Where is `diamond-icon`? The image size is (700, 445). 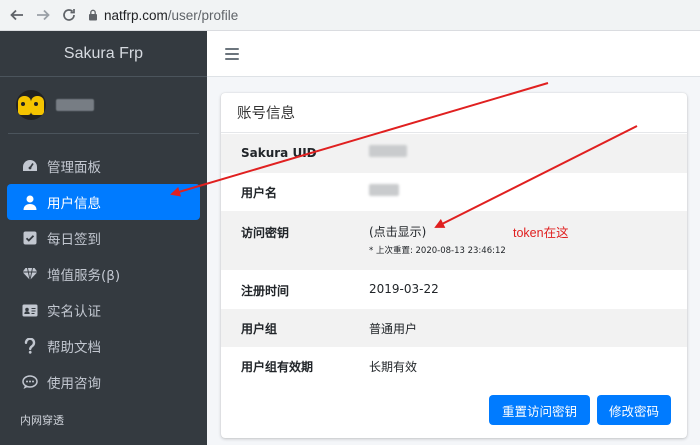
diamond-icon is located at coordinates (30, 274).